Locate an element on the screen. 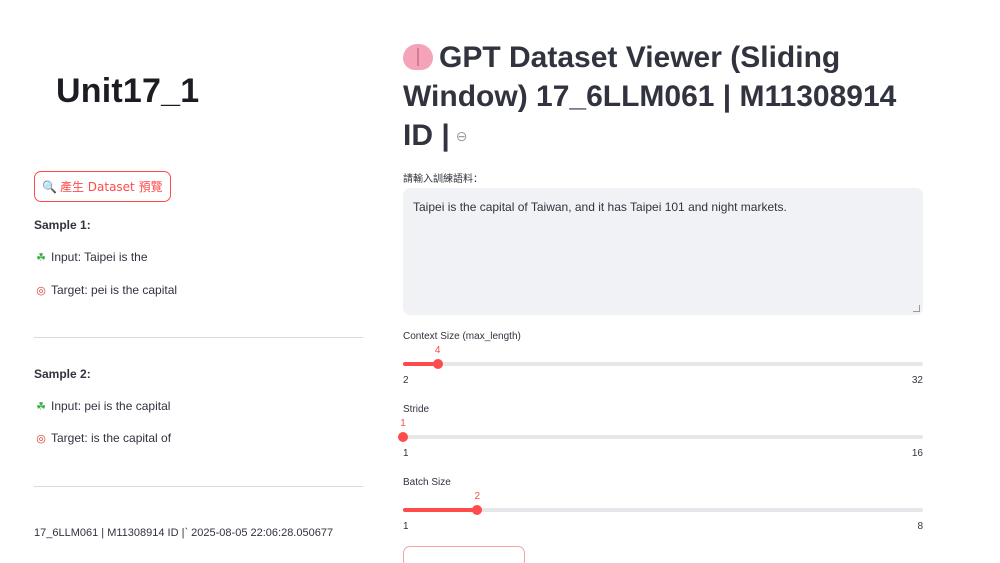 The image size is (1000, 563). slider-max: 8 is located at coordinates (920, 526).